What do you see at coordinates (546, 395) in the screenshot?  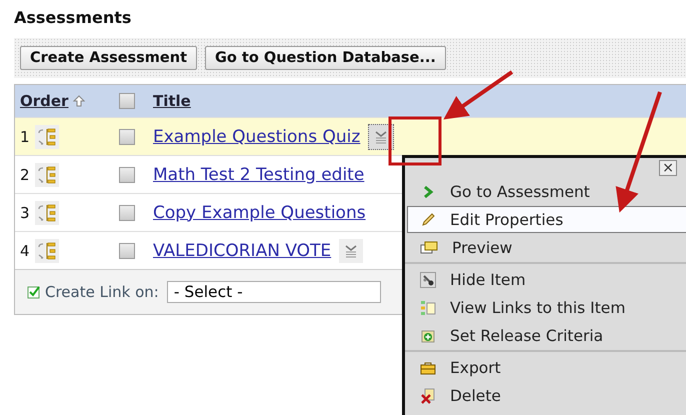 I see `menu-item: Delete` at bounding box center [546, 395].